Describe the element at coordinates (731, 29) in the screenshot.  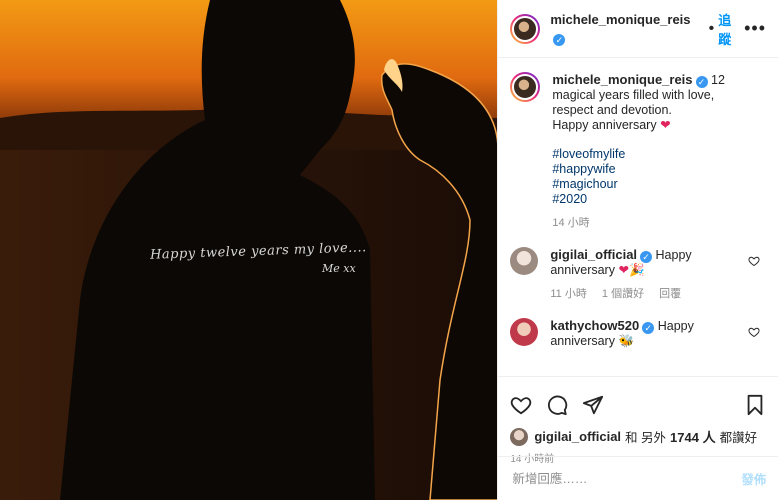
I see `follow-button: 追蹤` at that location.